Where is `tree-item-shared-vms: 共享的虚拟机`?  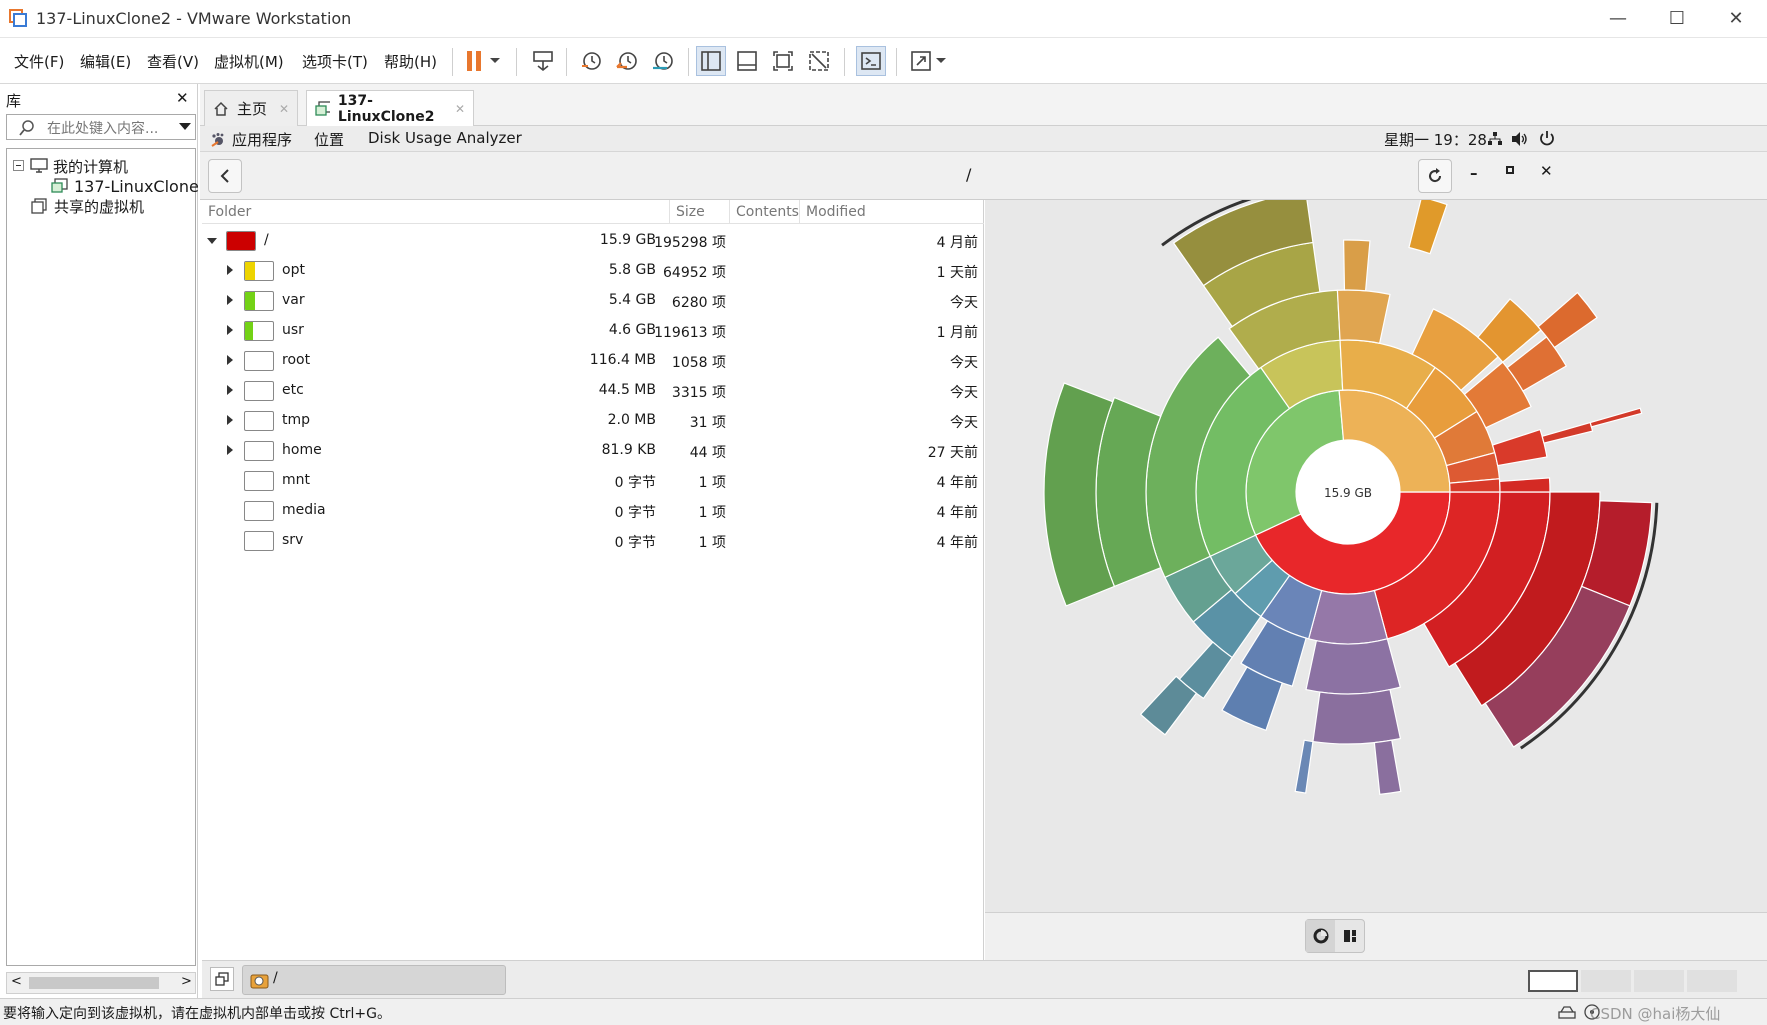
tree-item-shared-vms: 共享的虚拟机 is located at coordinates (87, 206).